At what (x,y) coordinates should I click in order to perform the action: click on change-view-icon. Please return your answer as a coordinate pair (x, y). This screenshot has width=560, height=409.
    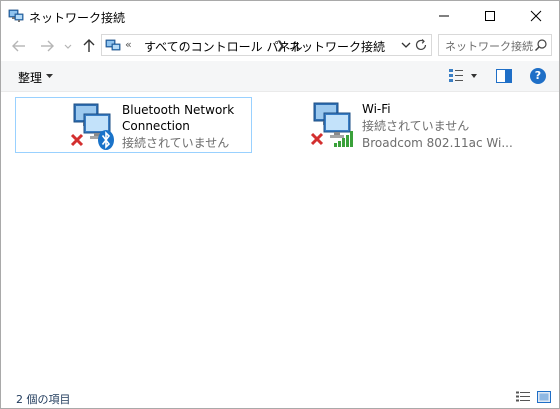
    Looking at the image, I should click on (457, 76).